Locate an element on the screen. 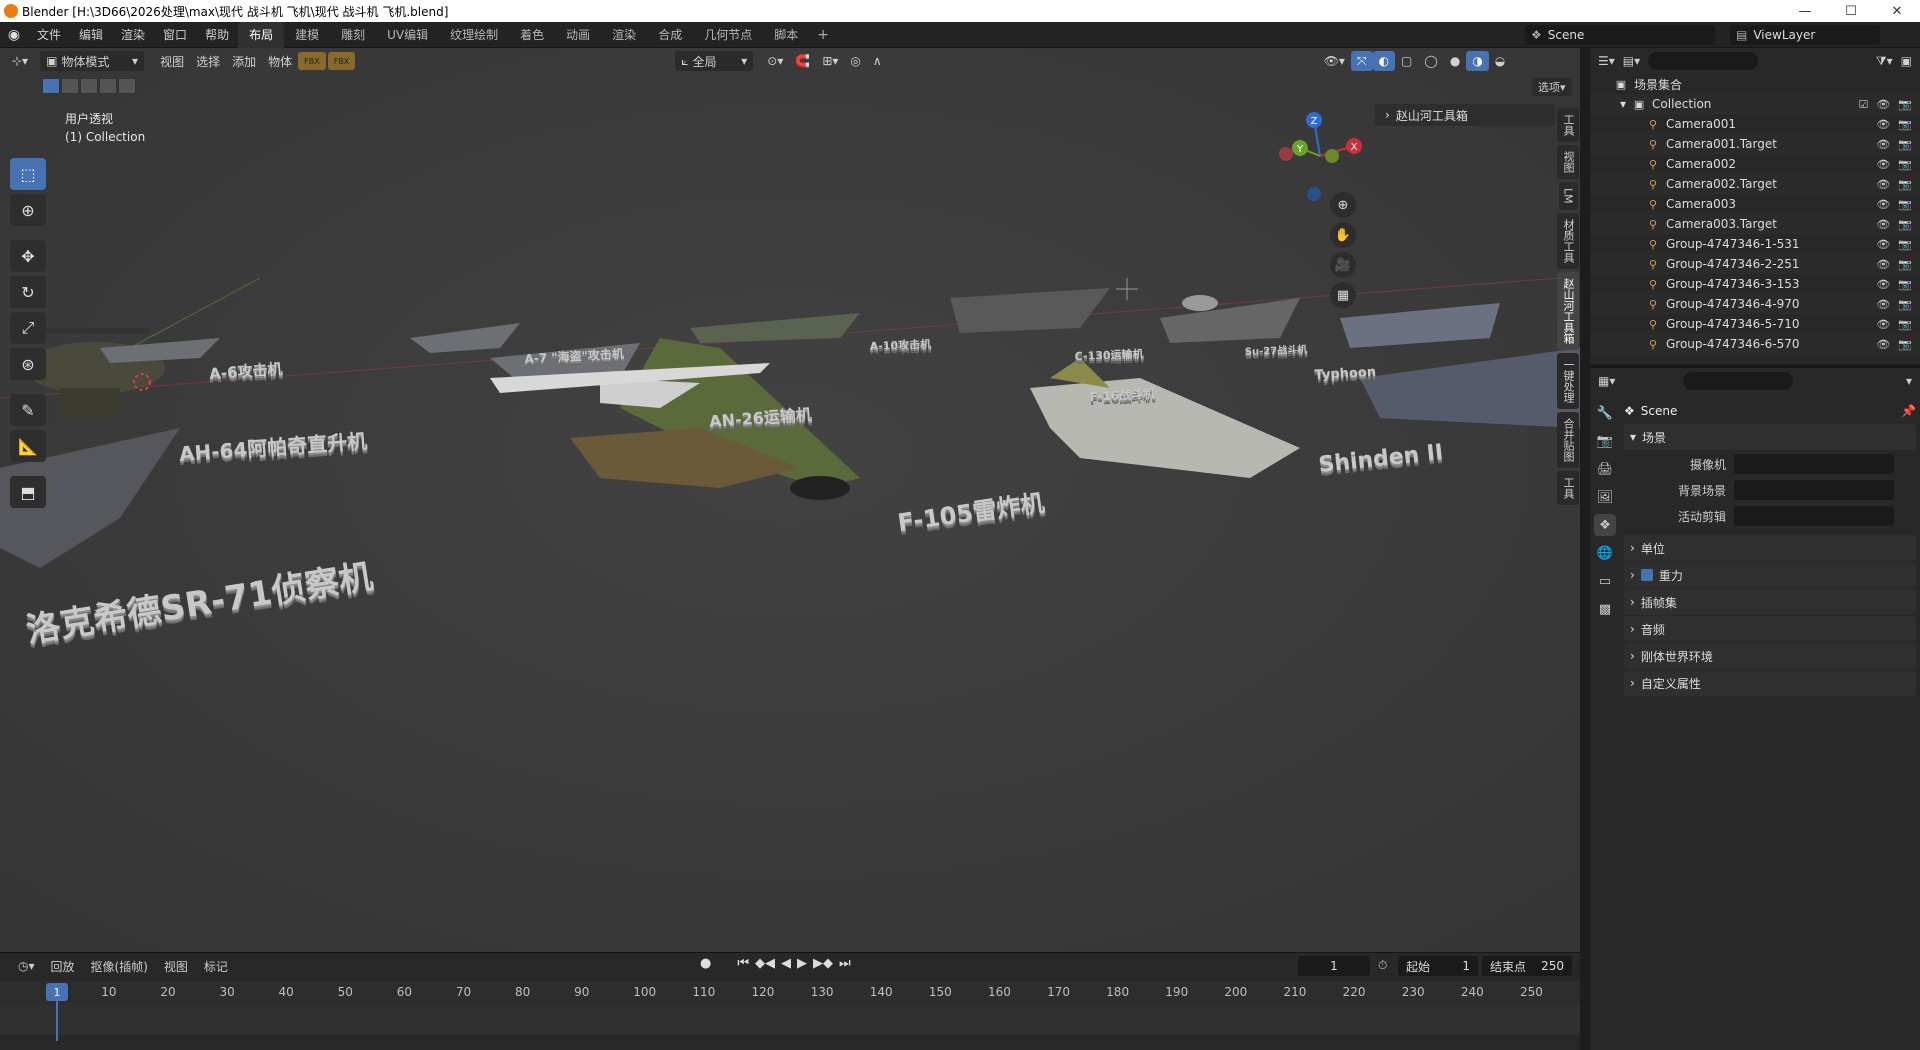 The height and width of the screenshot is (1050, 1920). record-icon: ● is located at coordinates (705, 963).